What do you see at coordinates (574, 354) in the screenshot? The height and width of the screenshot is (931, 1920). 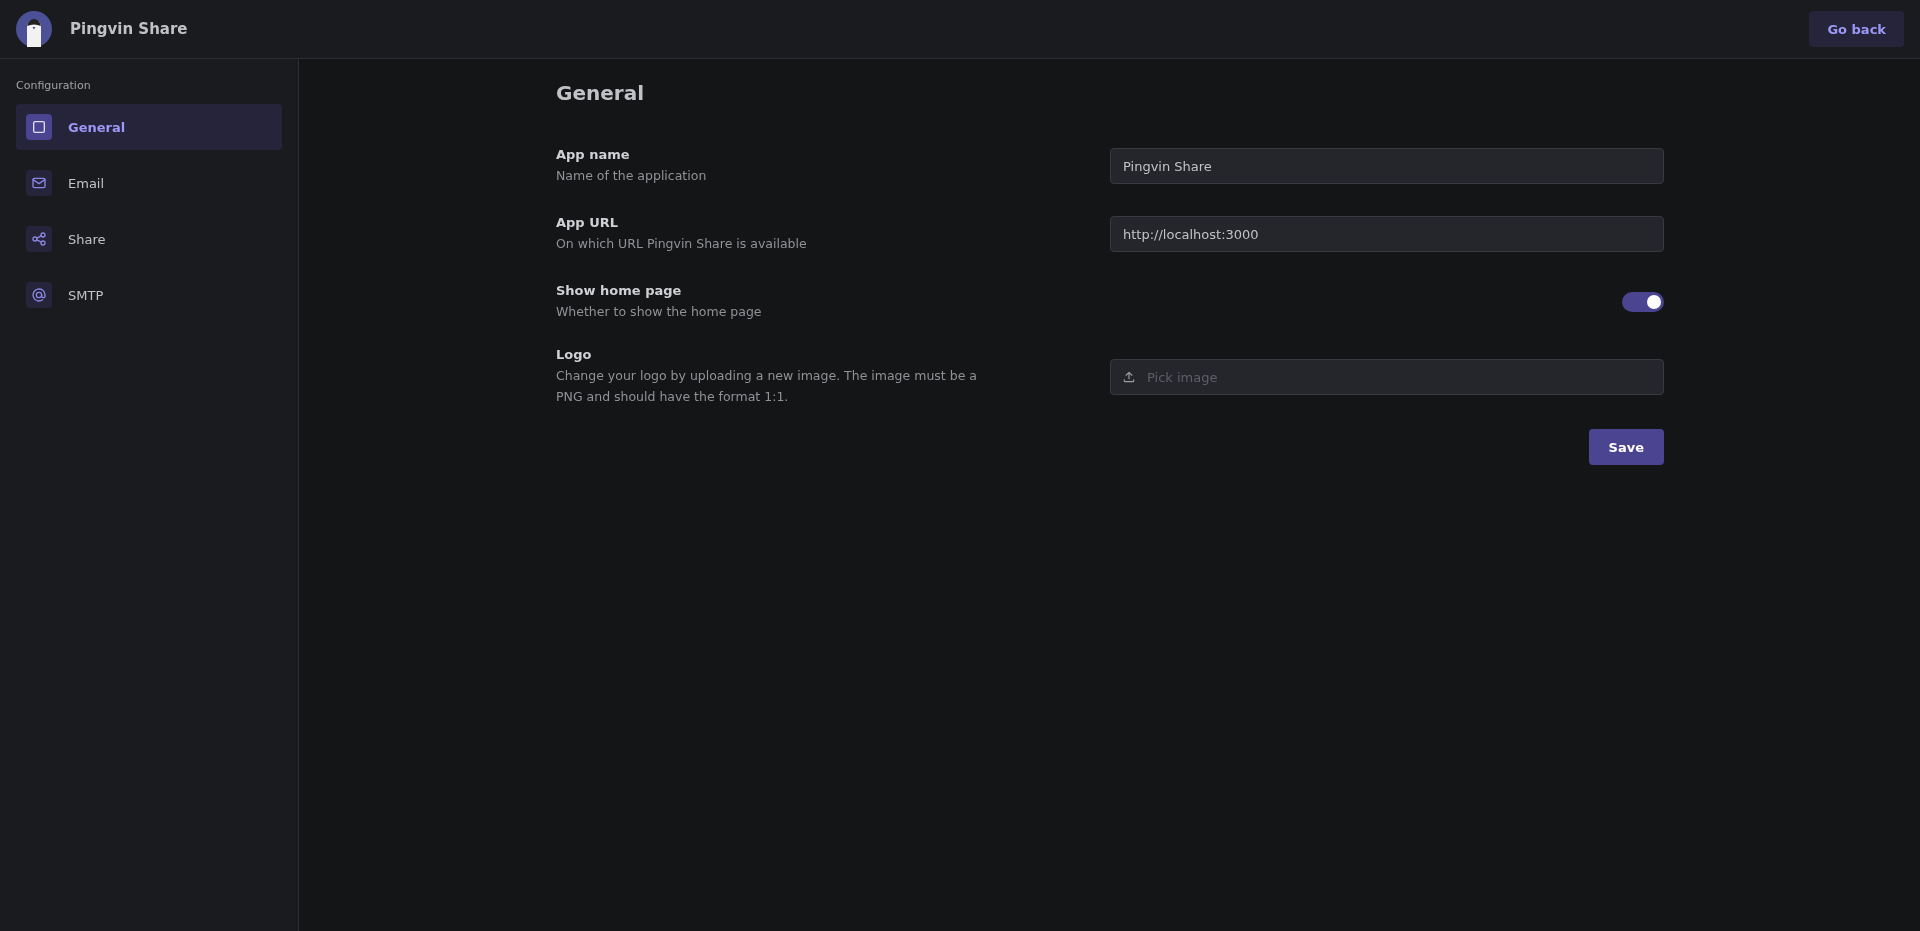 I see `setting-label: Logo` at bounding box center [574, 354].